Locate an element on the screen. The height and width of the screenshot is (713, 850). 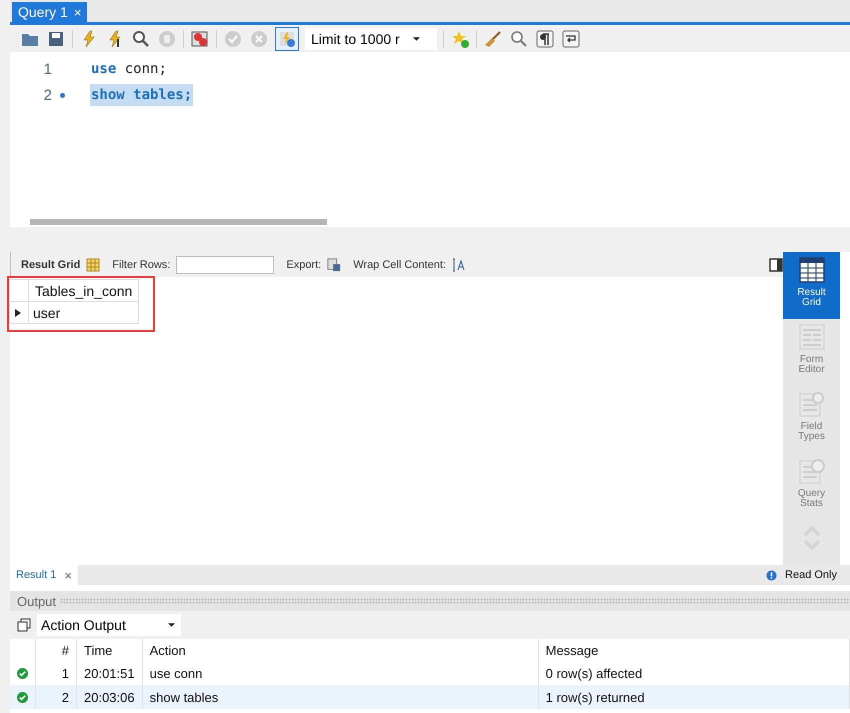
column-header: Action is located at coordinates (340, 650).